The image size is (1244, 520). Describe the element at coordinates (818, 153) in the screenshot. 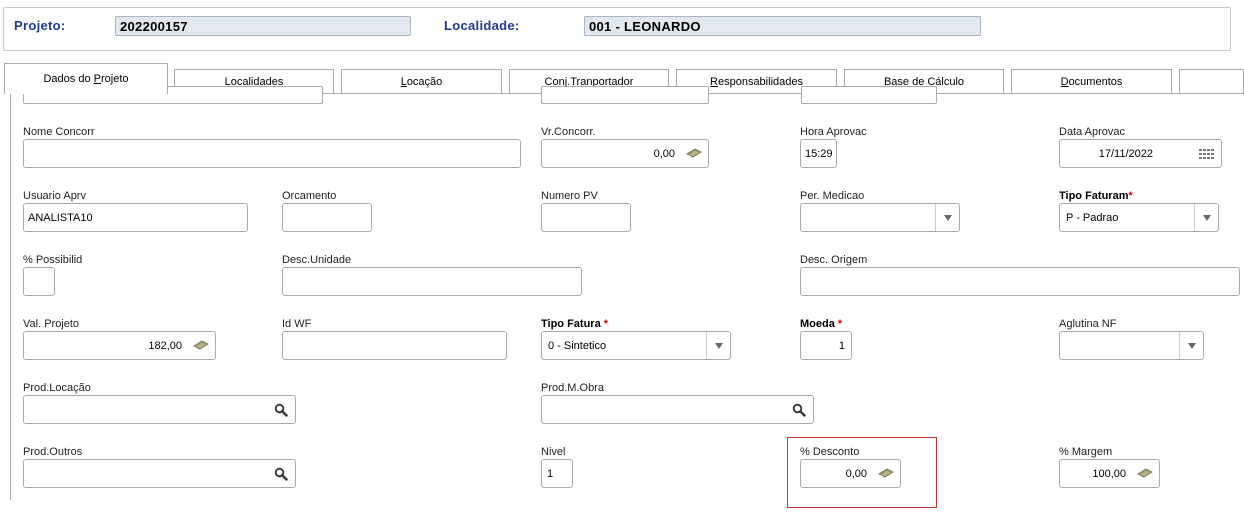

I see `hora-aprovac-input: 15:29` at that location.